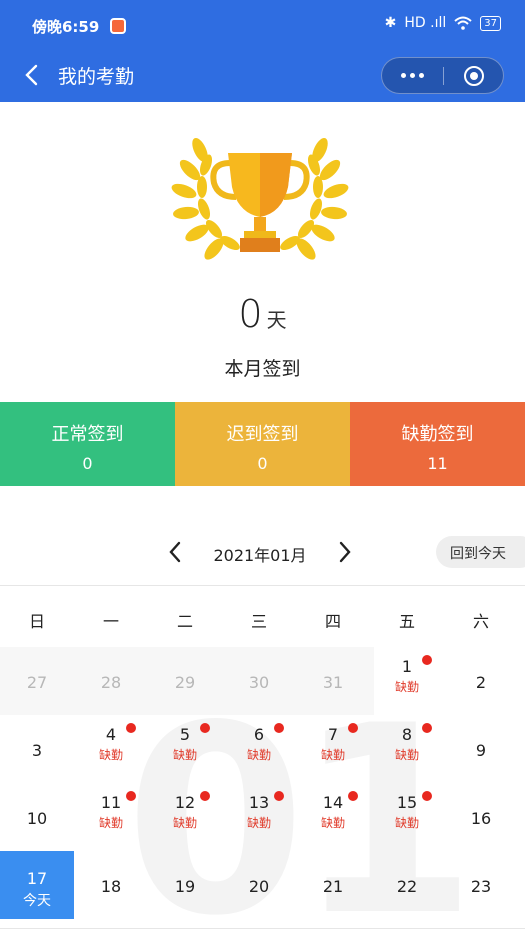 Image resolution: width=525 pixels, height=936 pixels. I want to click on day-number: 12, so click(185, 802).